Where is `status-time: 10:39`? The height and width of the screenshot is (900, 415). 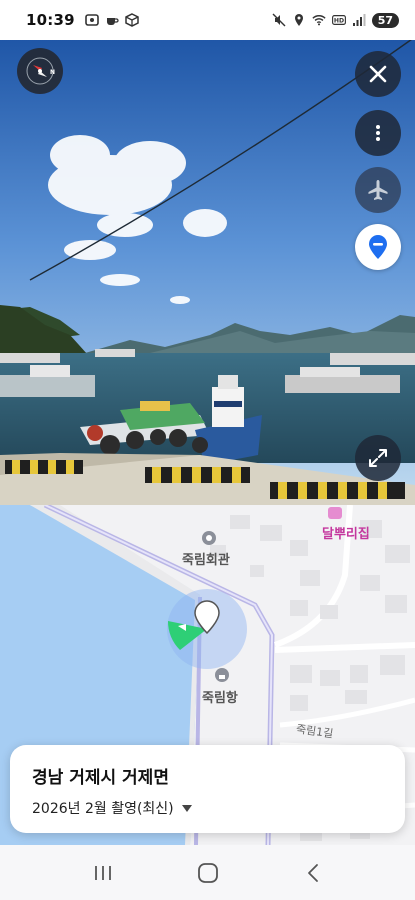
status-time: 10:39 is located at coordinates (50, 20).